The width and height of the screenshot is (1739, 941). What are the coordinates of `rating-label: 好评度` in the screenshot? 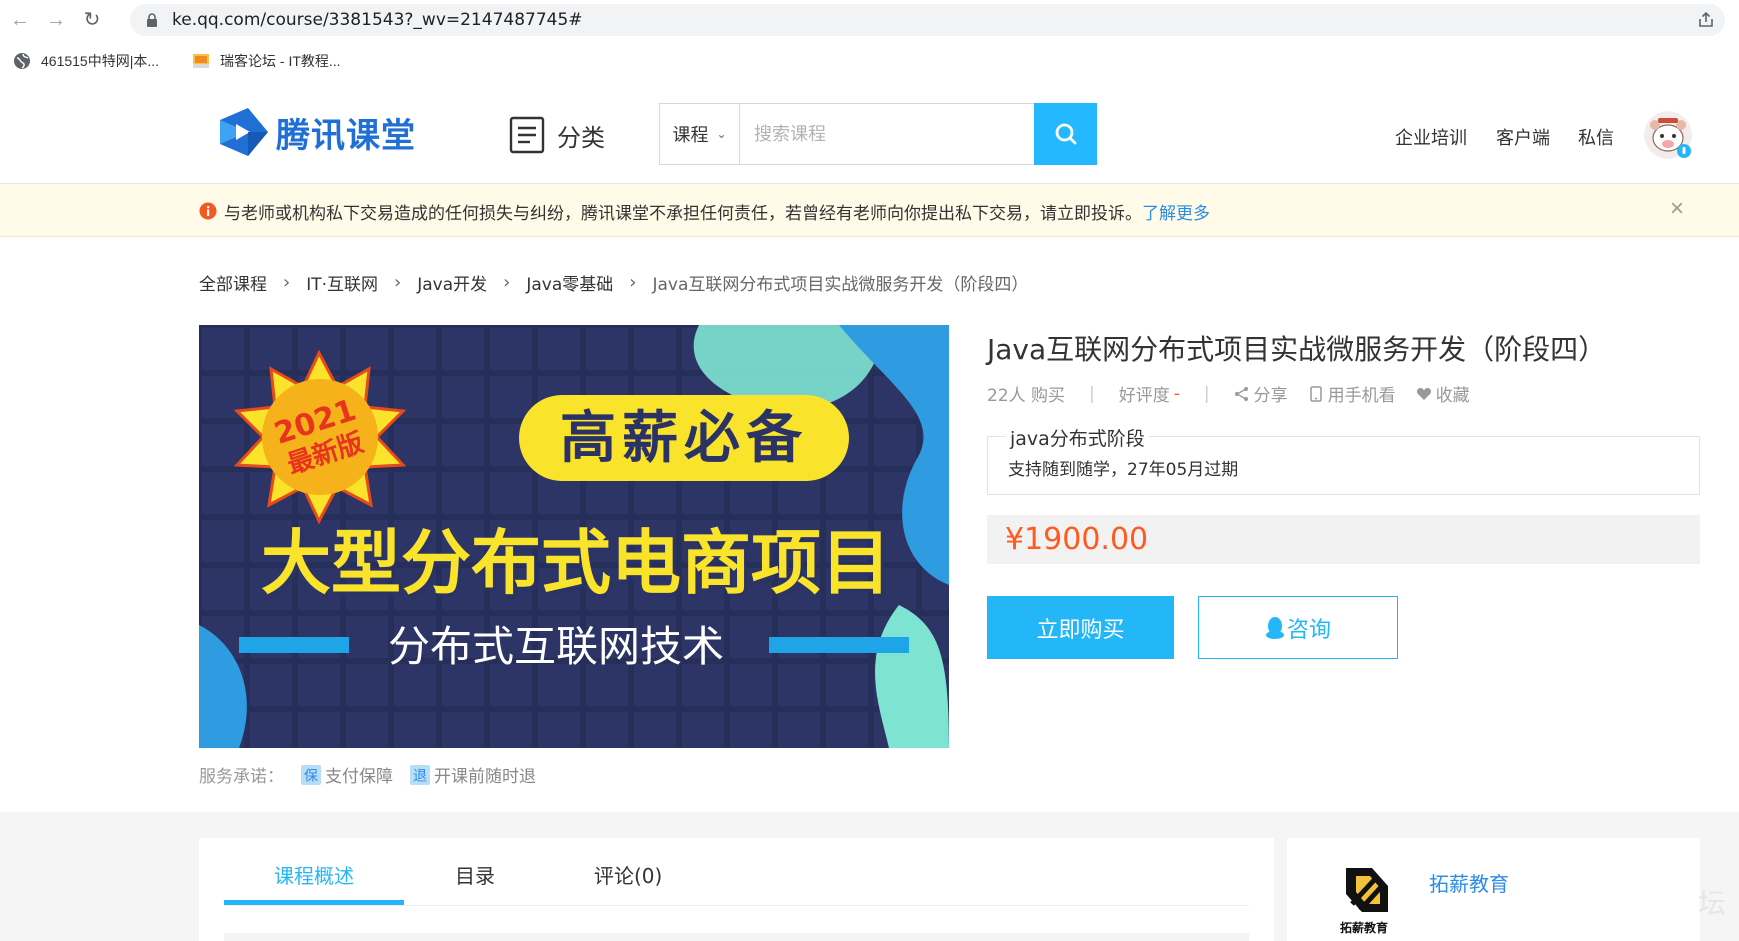 It's located at (1144, 396).